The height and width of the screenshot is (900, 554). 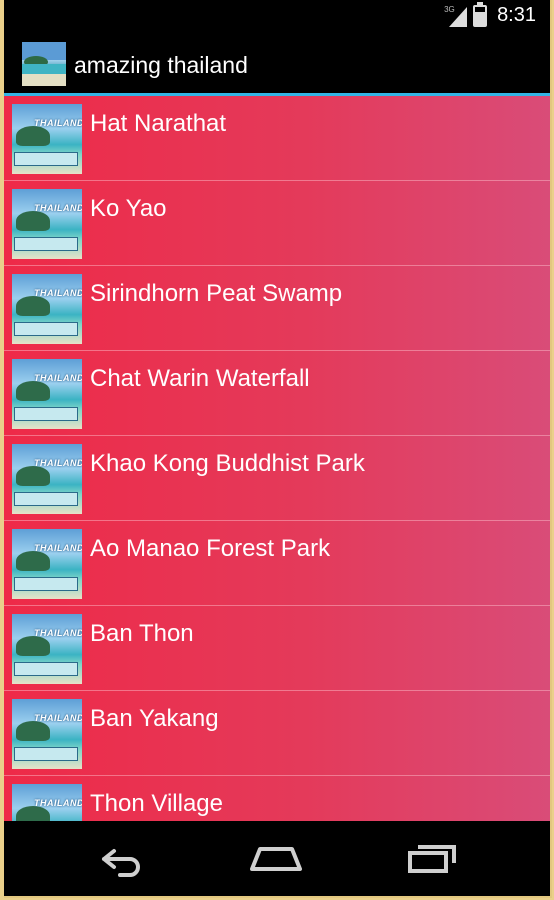 I want to click on app-title: amazing thailand, so click(x=161, y=65).